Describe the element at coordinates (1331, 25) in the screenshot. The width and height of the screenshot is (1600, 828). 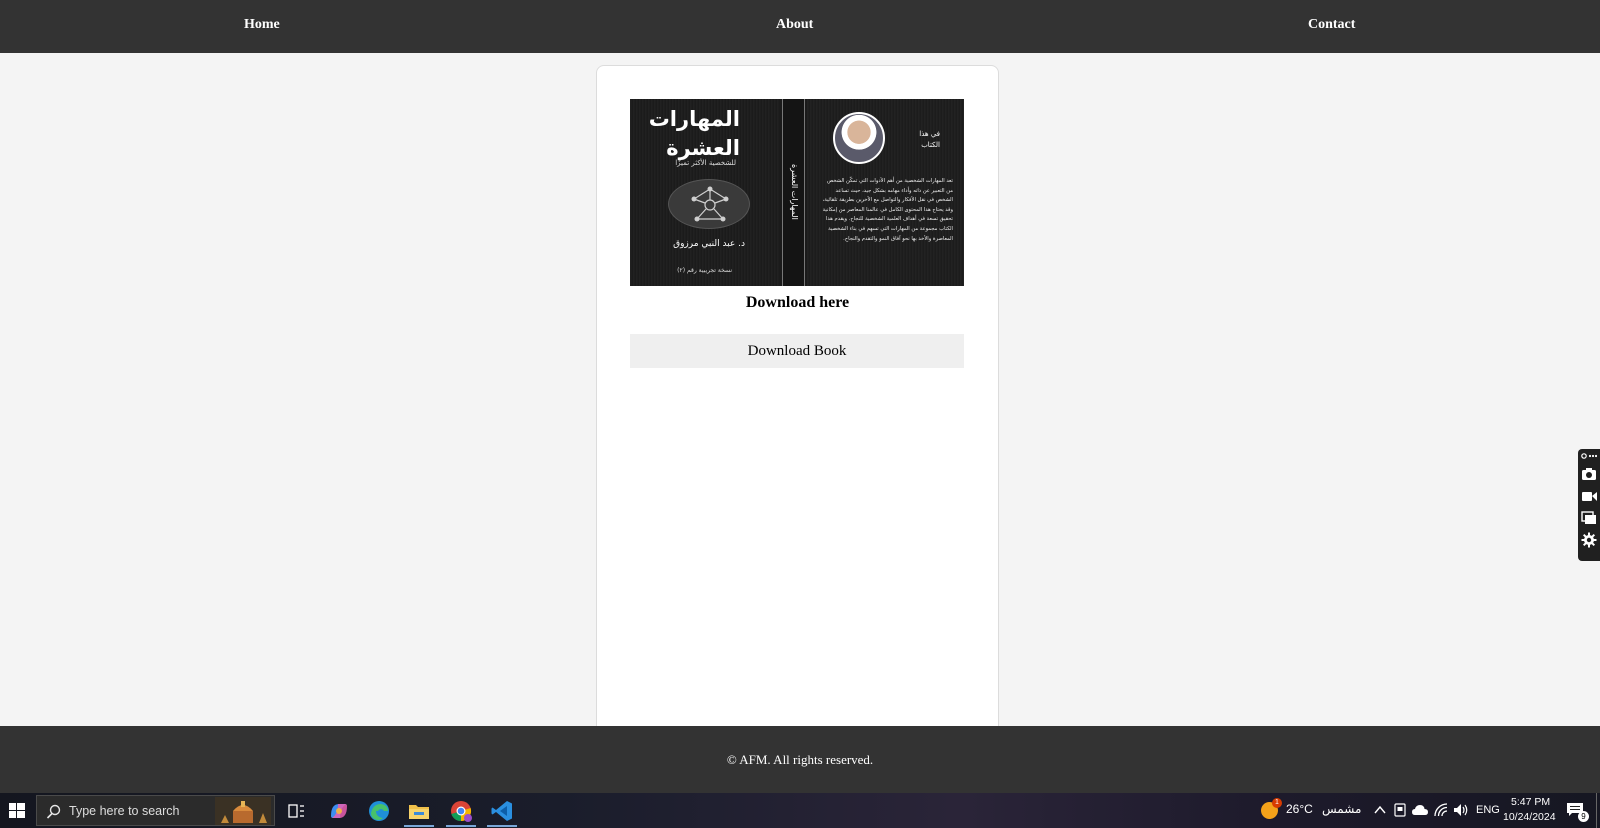
I see `nav-contact-link: Contact` at that location.